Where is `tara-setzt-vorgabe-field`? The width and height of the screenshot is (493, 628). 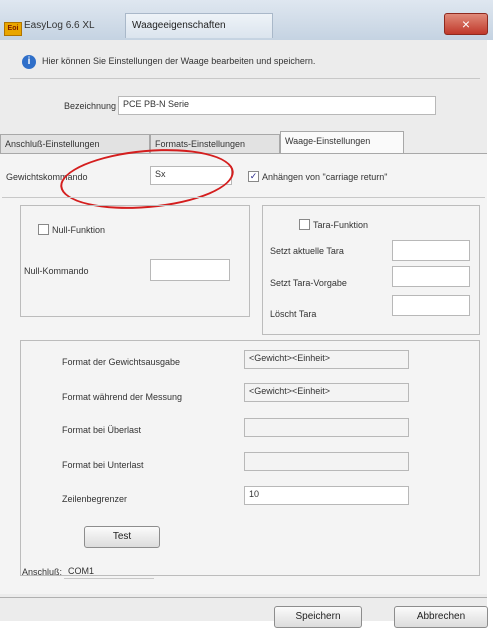 tara-setzt-vorgabe-field is located at coordinates (431, 276).